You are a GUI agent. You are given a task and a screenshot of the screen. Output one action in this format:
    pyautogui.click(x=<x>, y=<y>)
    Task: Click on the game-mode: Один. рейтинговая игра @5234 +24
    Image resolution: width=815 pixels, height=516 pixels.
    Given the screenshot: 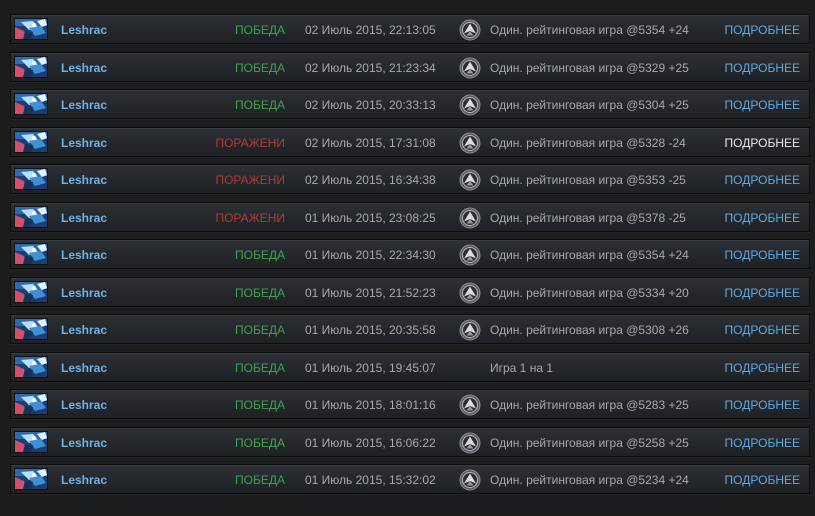 What is the action you would take?
    pyautogui.click(x=589, y=480)
    